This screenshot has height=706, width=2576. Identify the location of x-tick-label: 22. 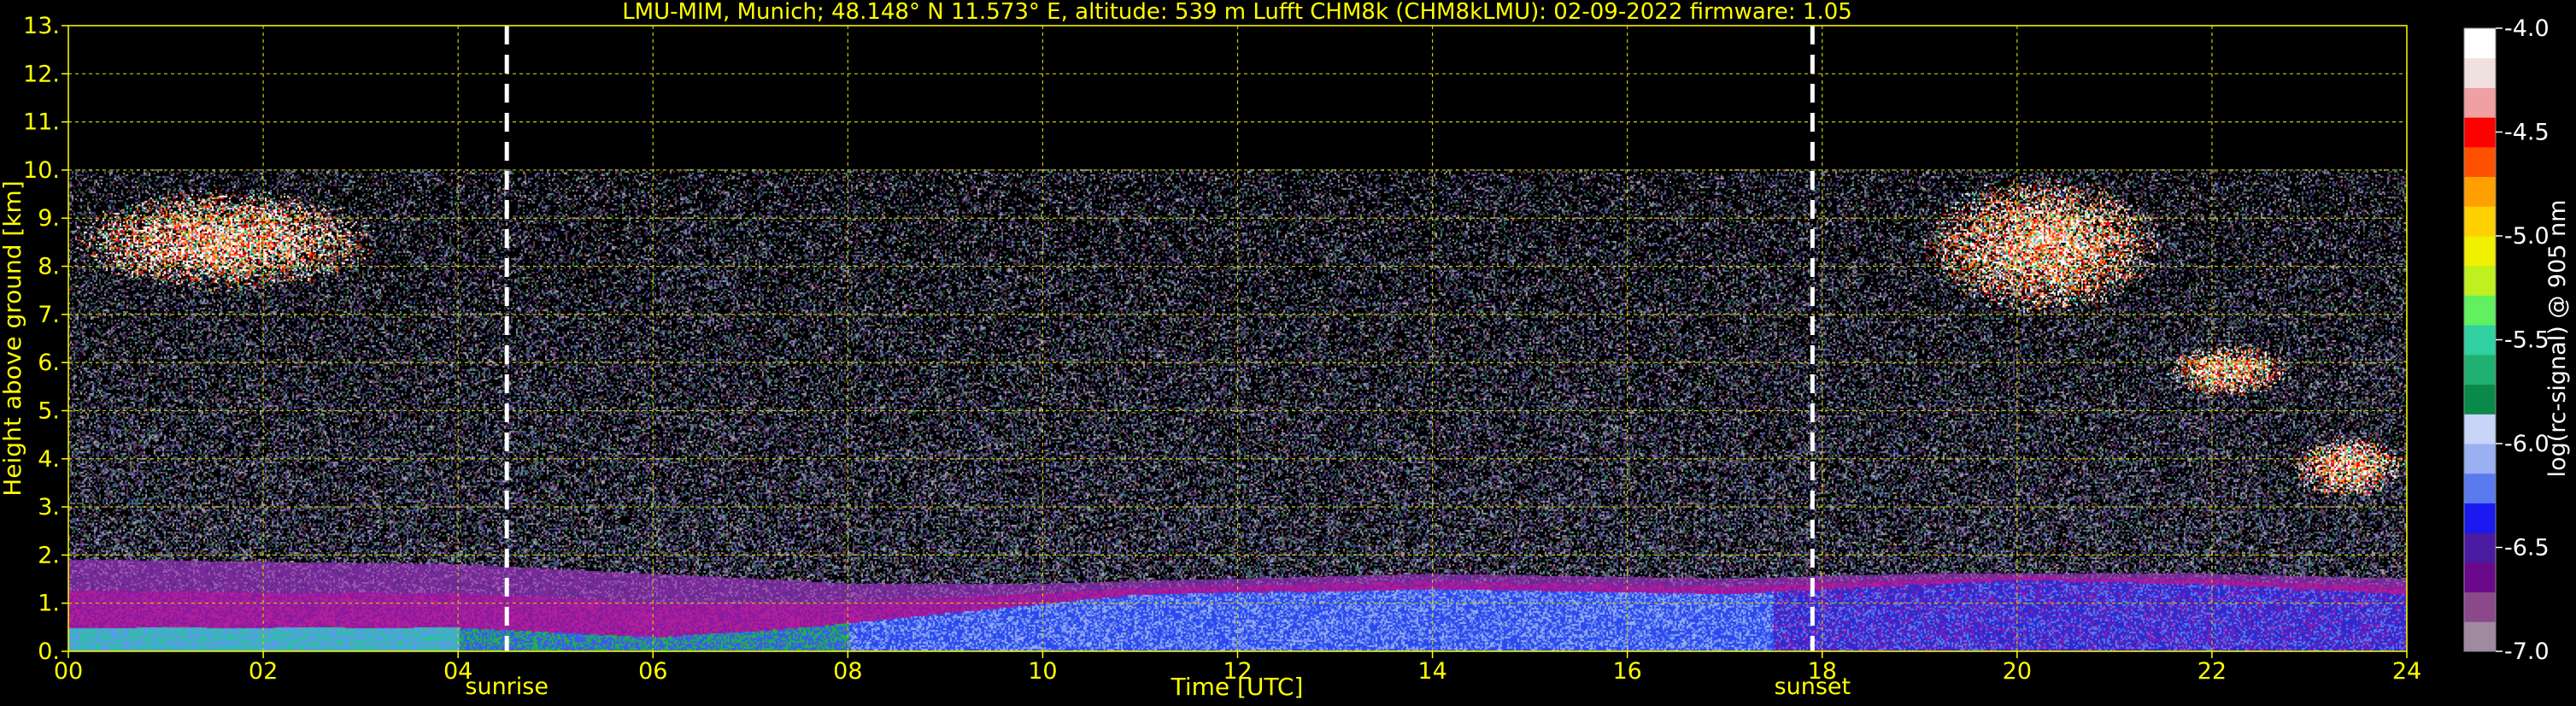
(2212, 671).